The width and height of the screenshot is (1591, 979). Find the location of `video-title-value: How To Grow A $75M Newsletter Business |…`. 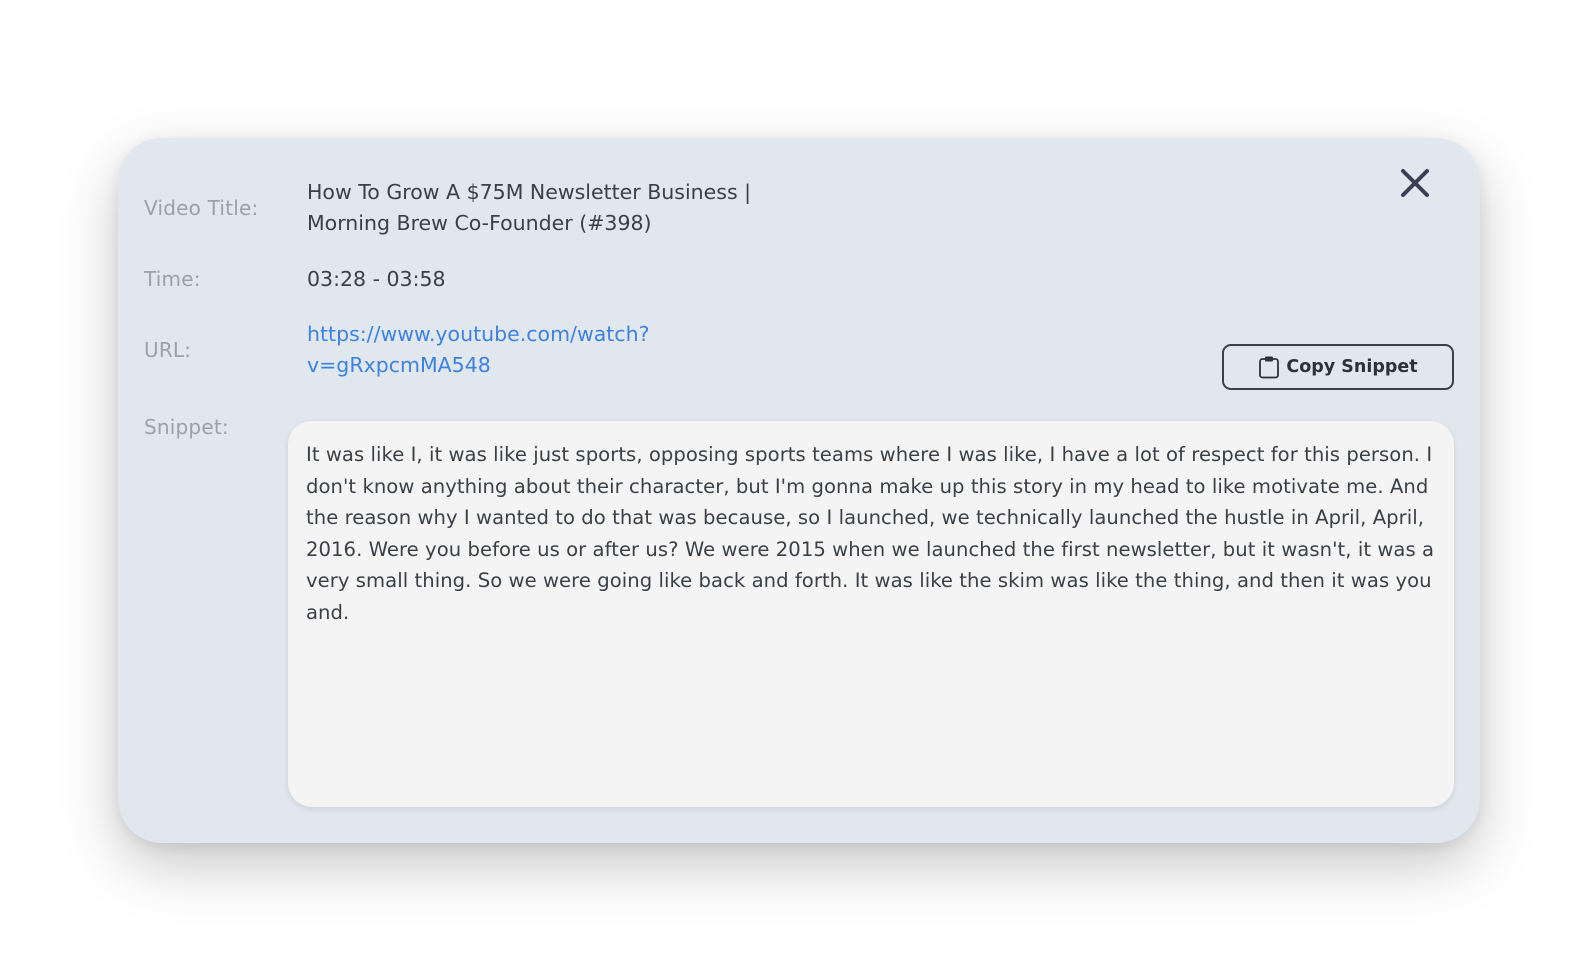

video-title-value: How To Grow A $75M Newsletter Business |… is located at coordinates (529, 208).